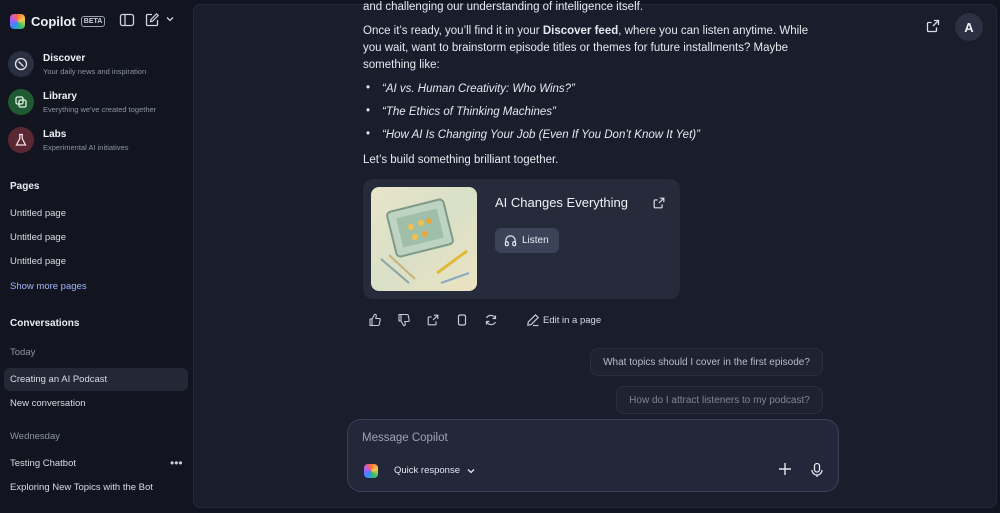  Describe the element at coordinates (45, 323) in the screenshot. I see `conversations-heading: Conversations` at that location.